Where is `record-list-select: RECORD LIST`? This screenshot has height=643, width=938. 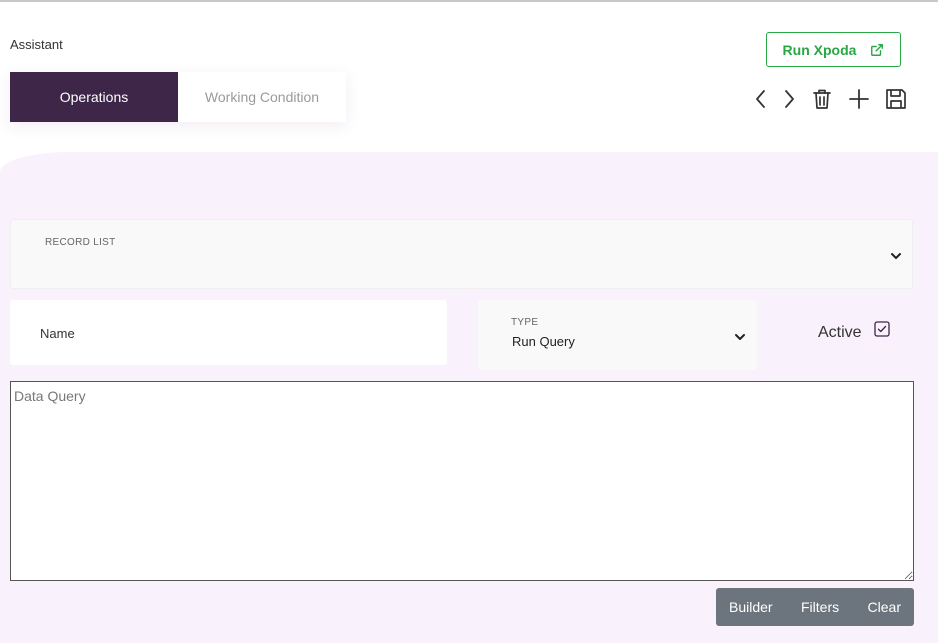 record-list-select: RECORD LIST is located at coordinates (461, 254).